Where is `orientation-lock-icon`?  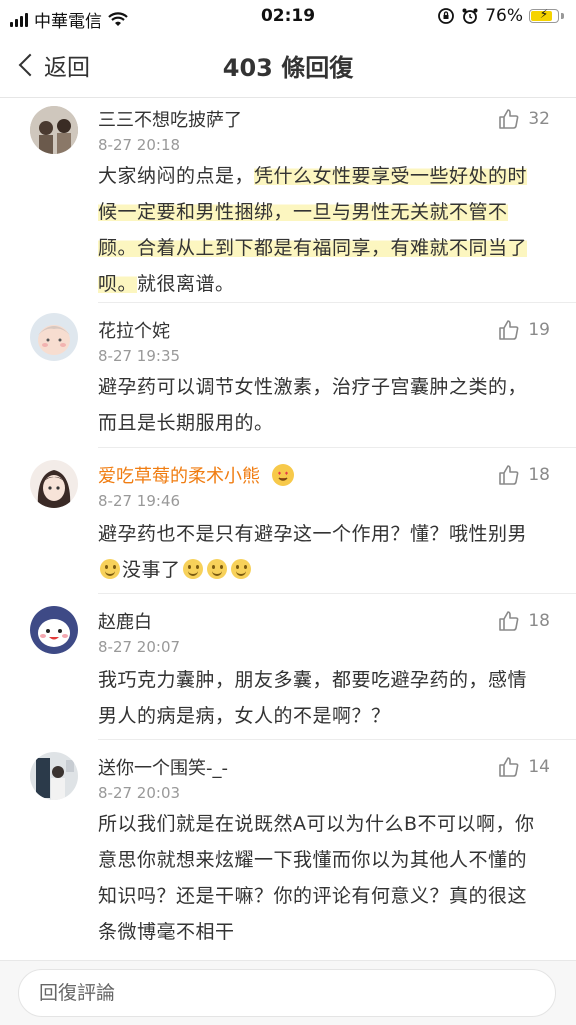
orientation-lock-icon is located at coordinates (446, 16).